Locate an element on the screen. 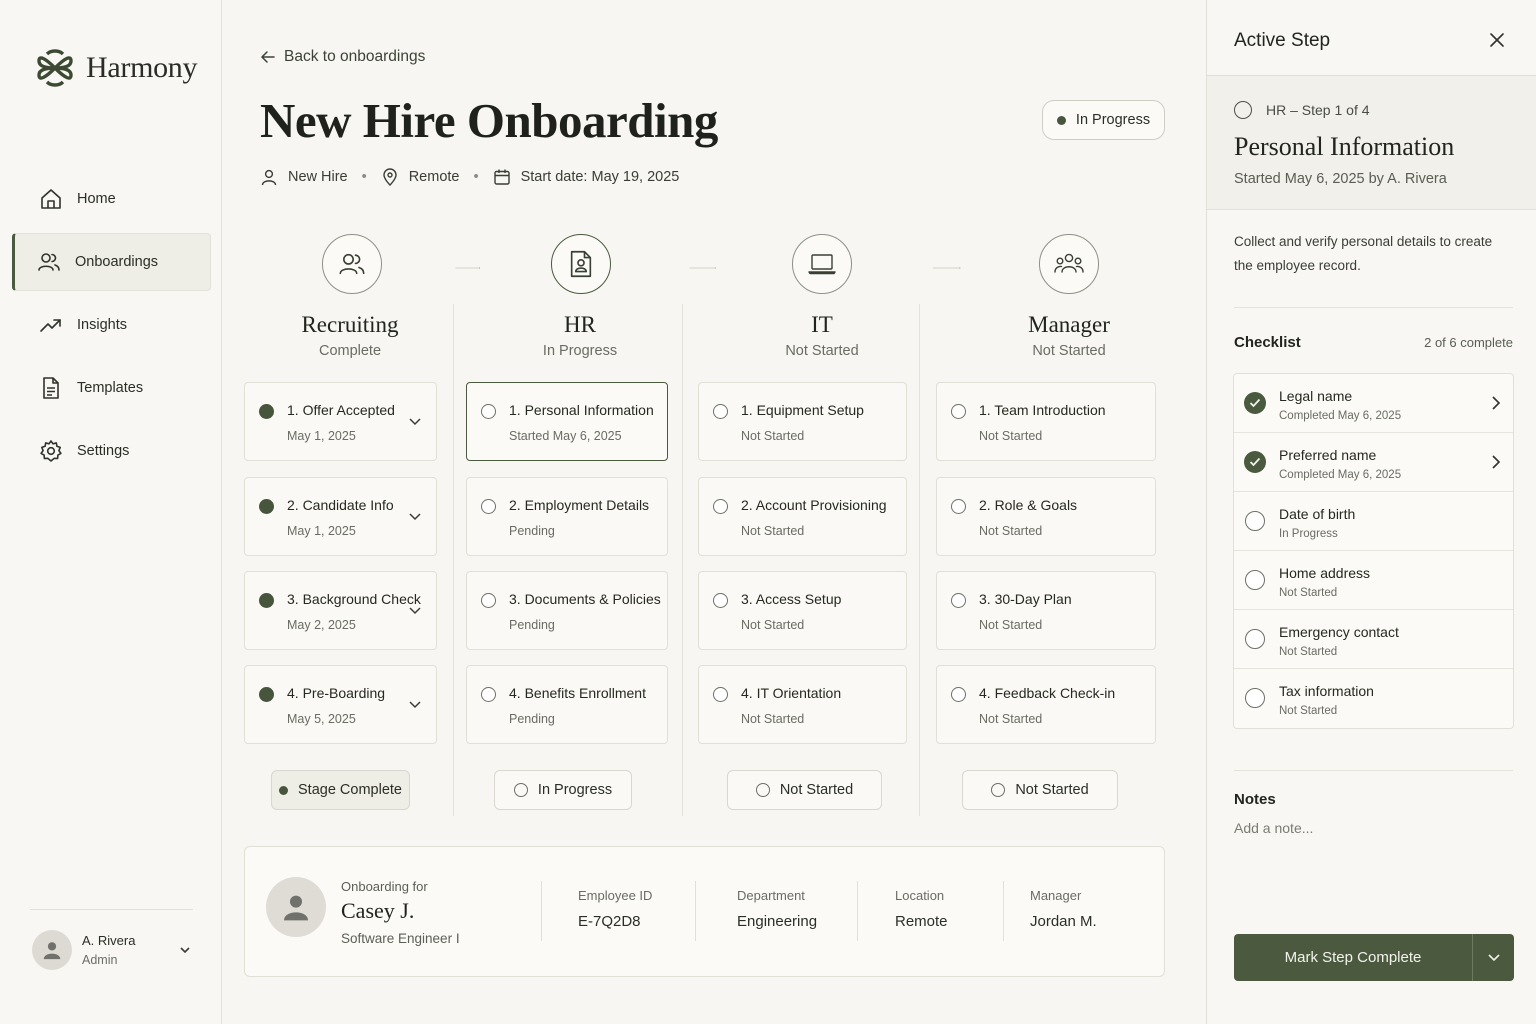 The height and width of the screenshot is (1024, 1536). task-candidate-info: 2. Candidate Info May 1, 2025 is located at coordinates (340, 516).